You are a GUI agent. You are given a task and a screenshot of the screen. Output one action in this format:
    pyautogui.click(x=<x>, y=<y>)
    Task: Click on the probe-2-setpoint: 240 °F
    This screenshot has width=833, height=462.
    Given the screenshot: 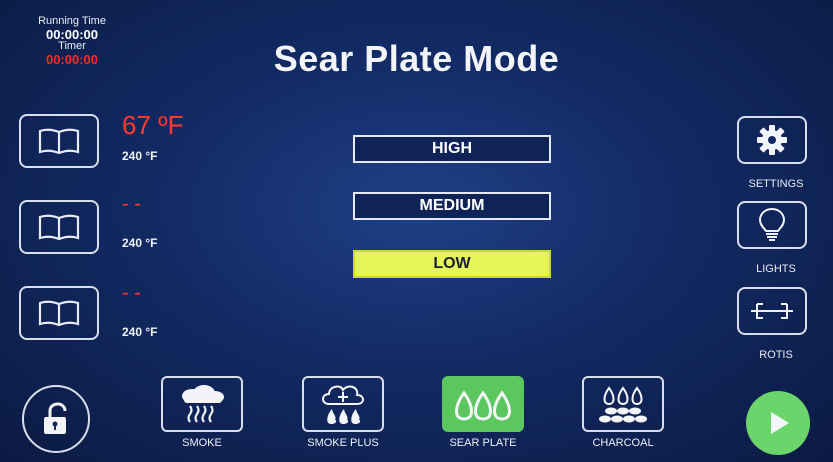 What is the action you would take?
    pyautogui.click(x=140, y=243)
    